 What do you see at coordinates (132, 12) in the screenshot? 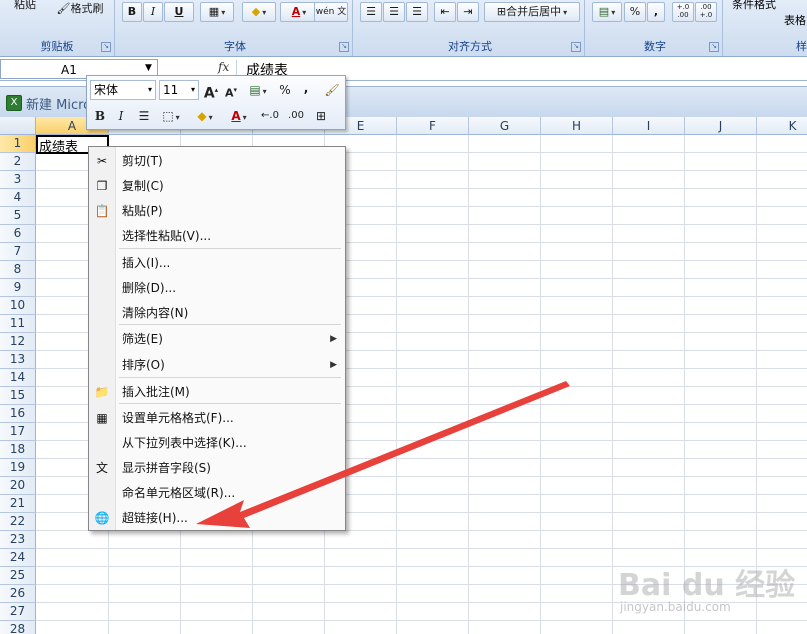
I see `bold-button: B` at bounding box center [132, 12].